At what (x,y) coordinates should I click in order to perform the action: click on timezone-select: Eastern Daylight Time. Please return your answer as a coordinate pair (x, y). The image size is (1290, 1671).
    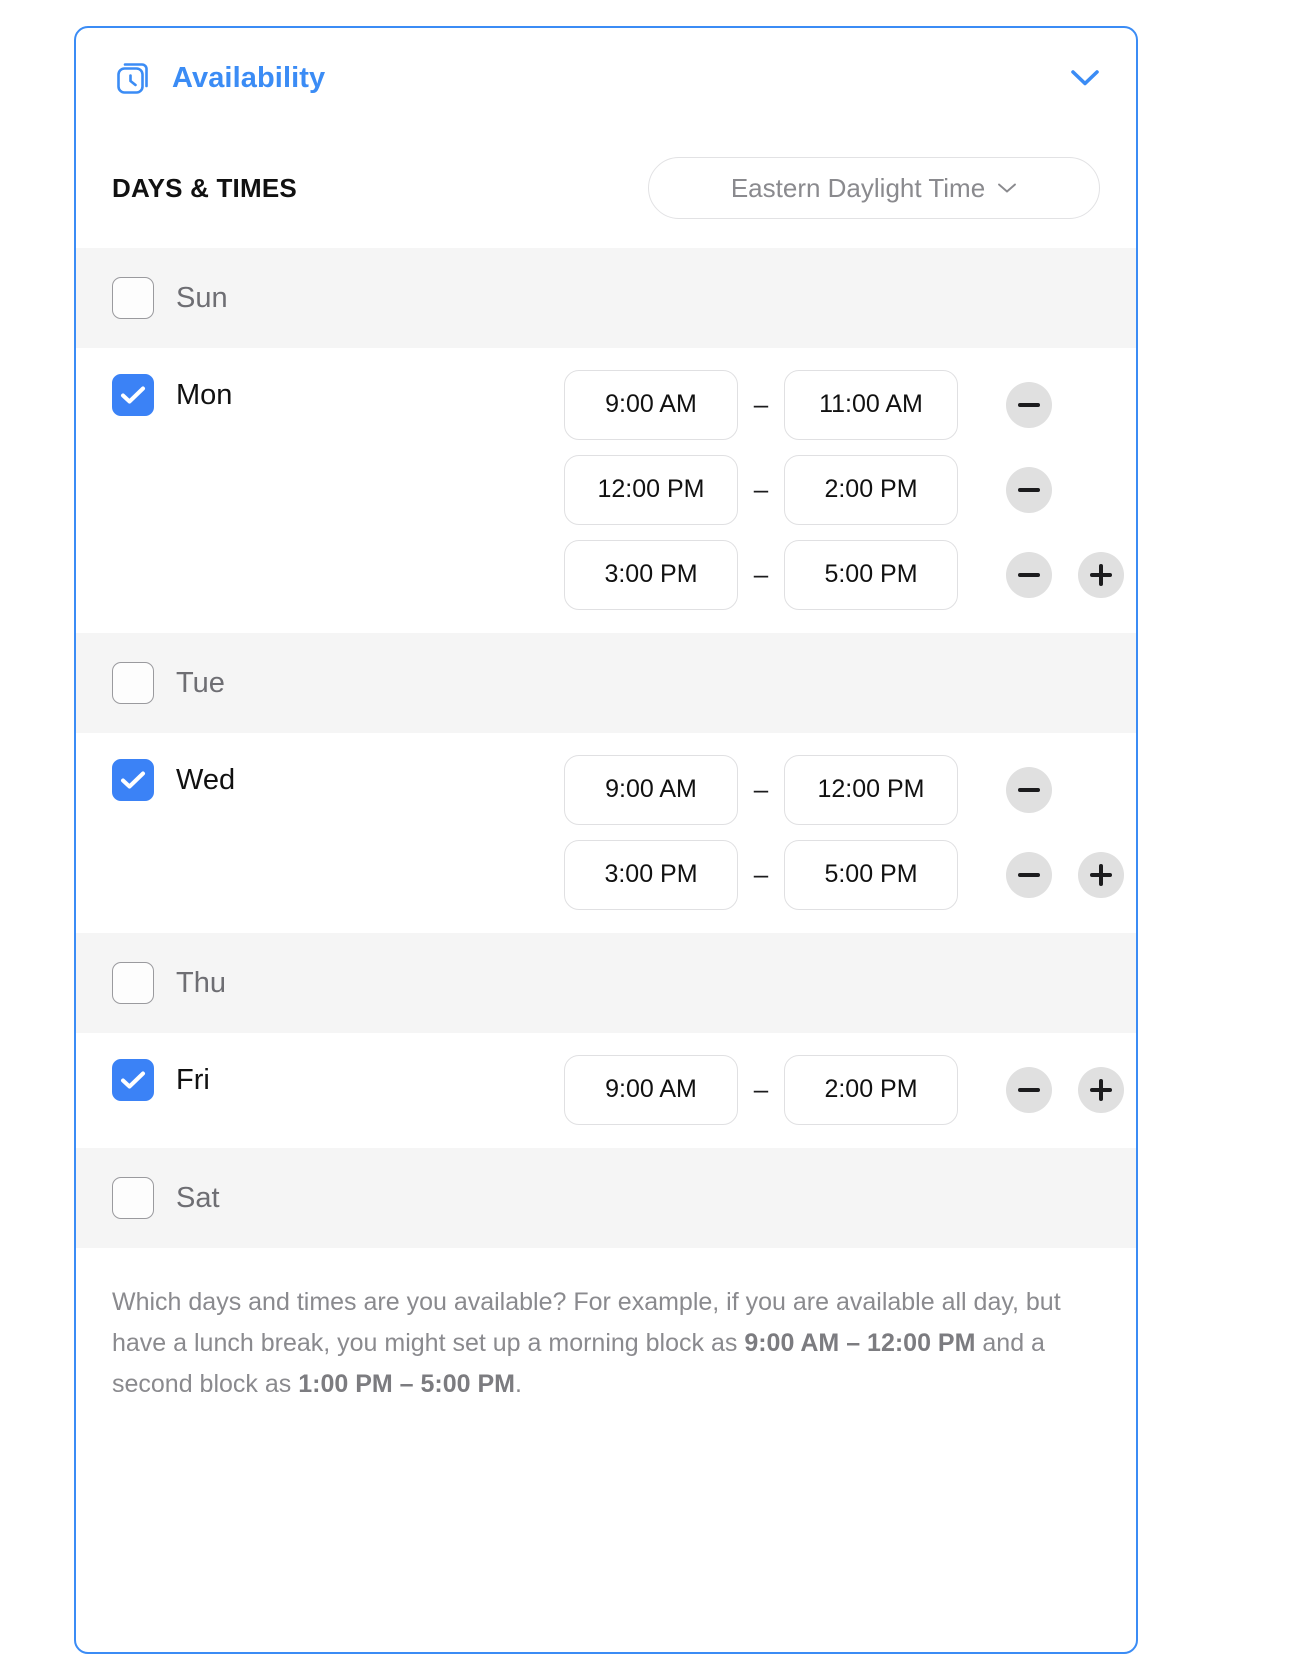
    Looking at the image, I should click on (874, 188).